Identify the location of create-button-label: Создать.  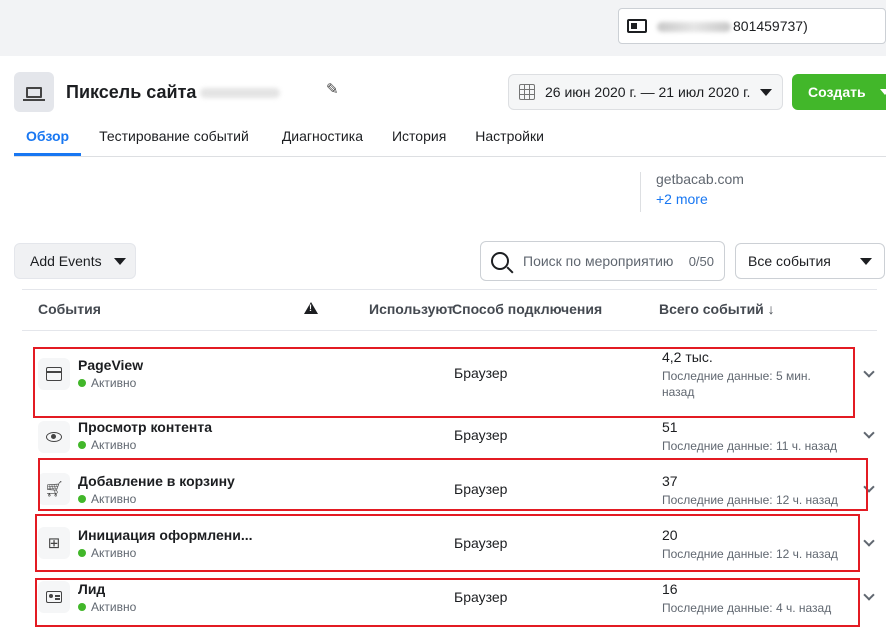
(837, 92).